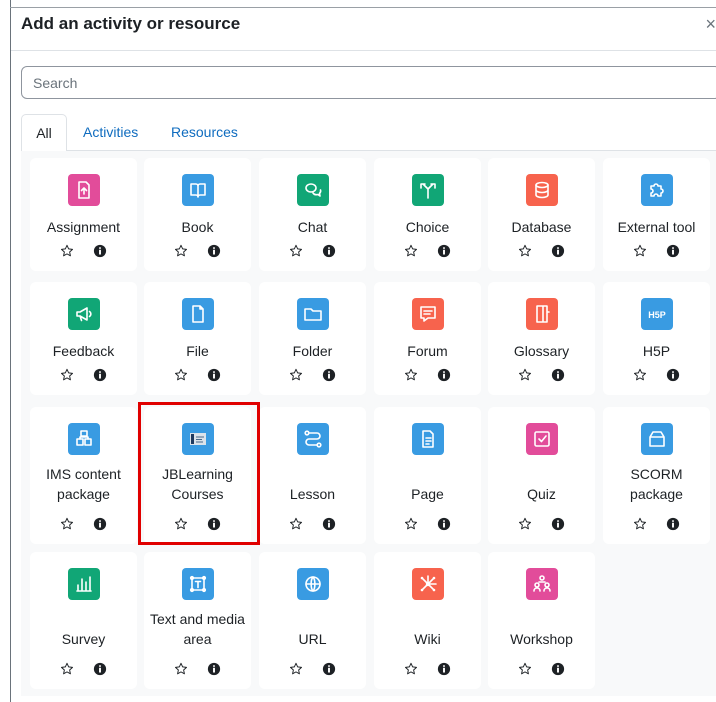  Describe the element at coordinates (427, 475) in the screenshot. I see `activity-card-page: Page` at that location.